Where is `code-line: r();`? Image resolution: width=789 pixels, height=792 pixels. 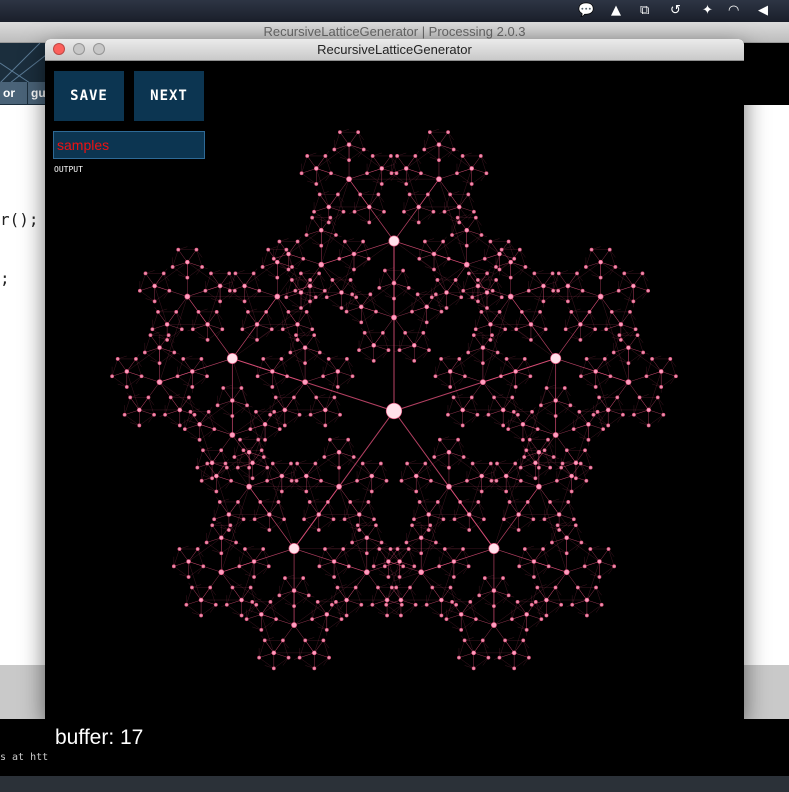 code-line: r(); is located at coordinates (19, 219).